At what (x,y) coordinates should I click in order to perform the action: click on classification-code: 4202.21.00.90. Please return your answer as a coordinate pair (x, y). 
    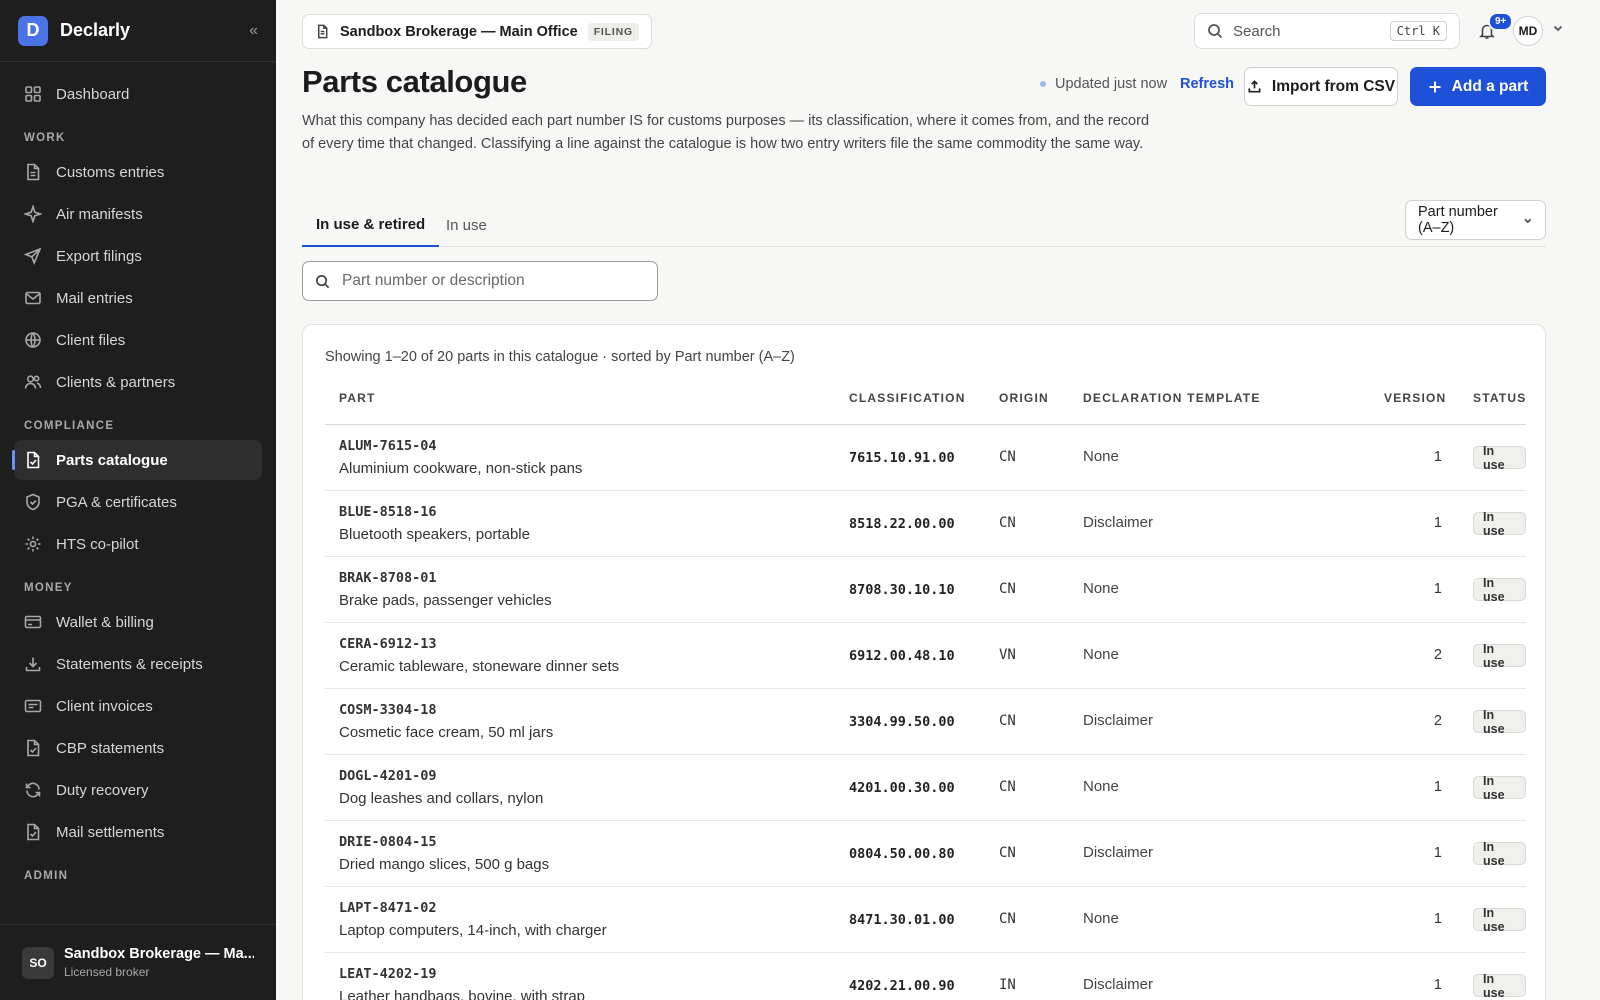
    Looking at the image, I should click on (902, 986).